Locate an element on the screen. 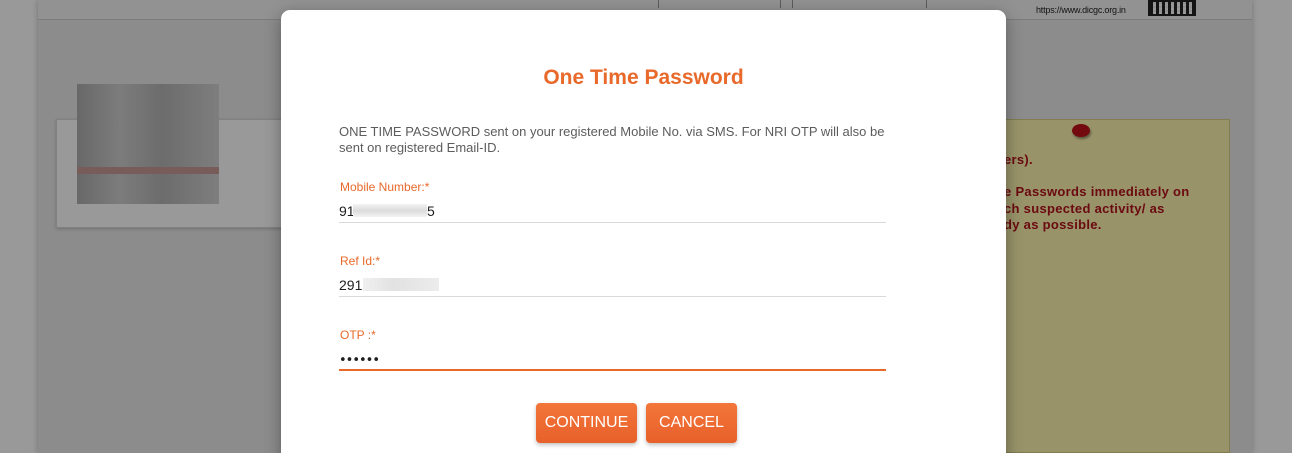  otp-field: OTP :* is located at coordinates (612, 349).